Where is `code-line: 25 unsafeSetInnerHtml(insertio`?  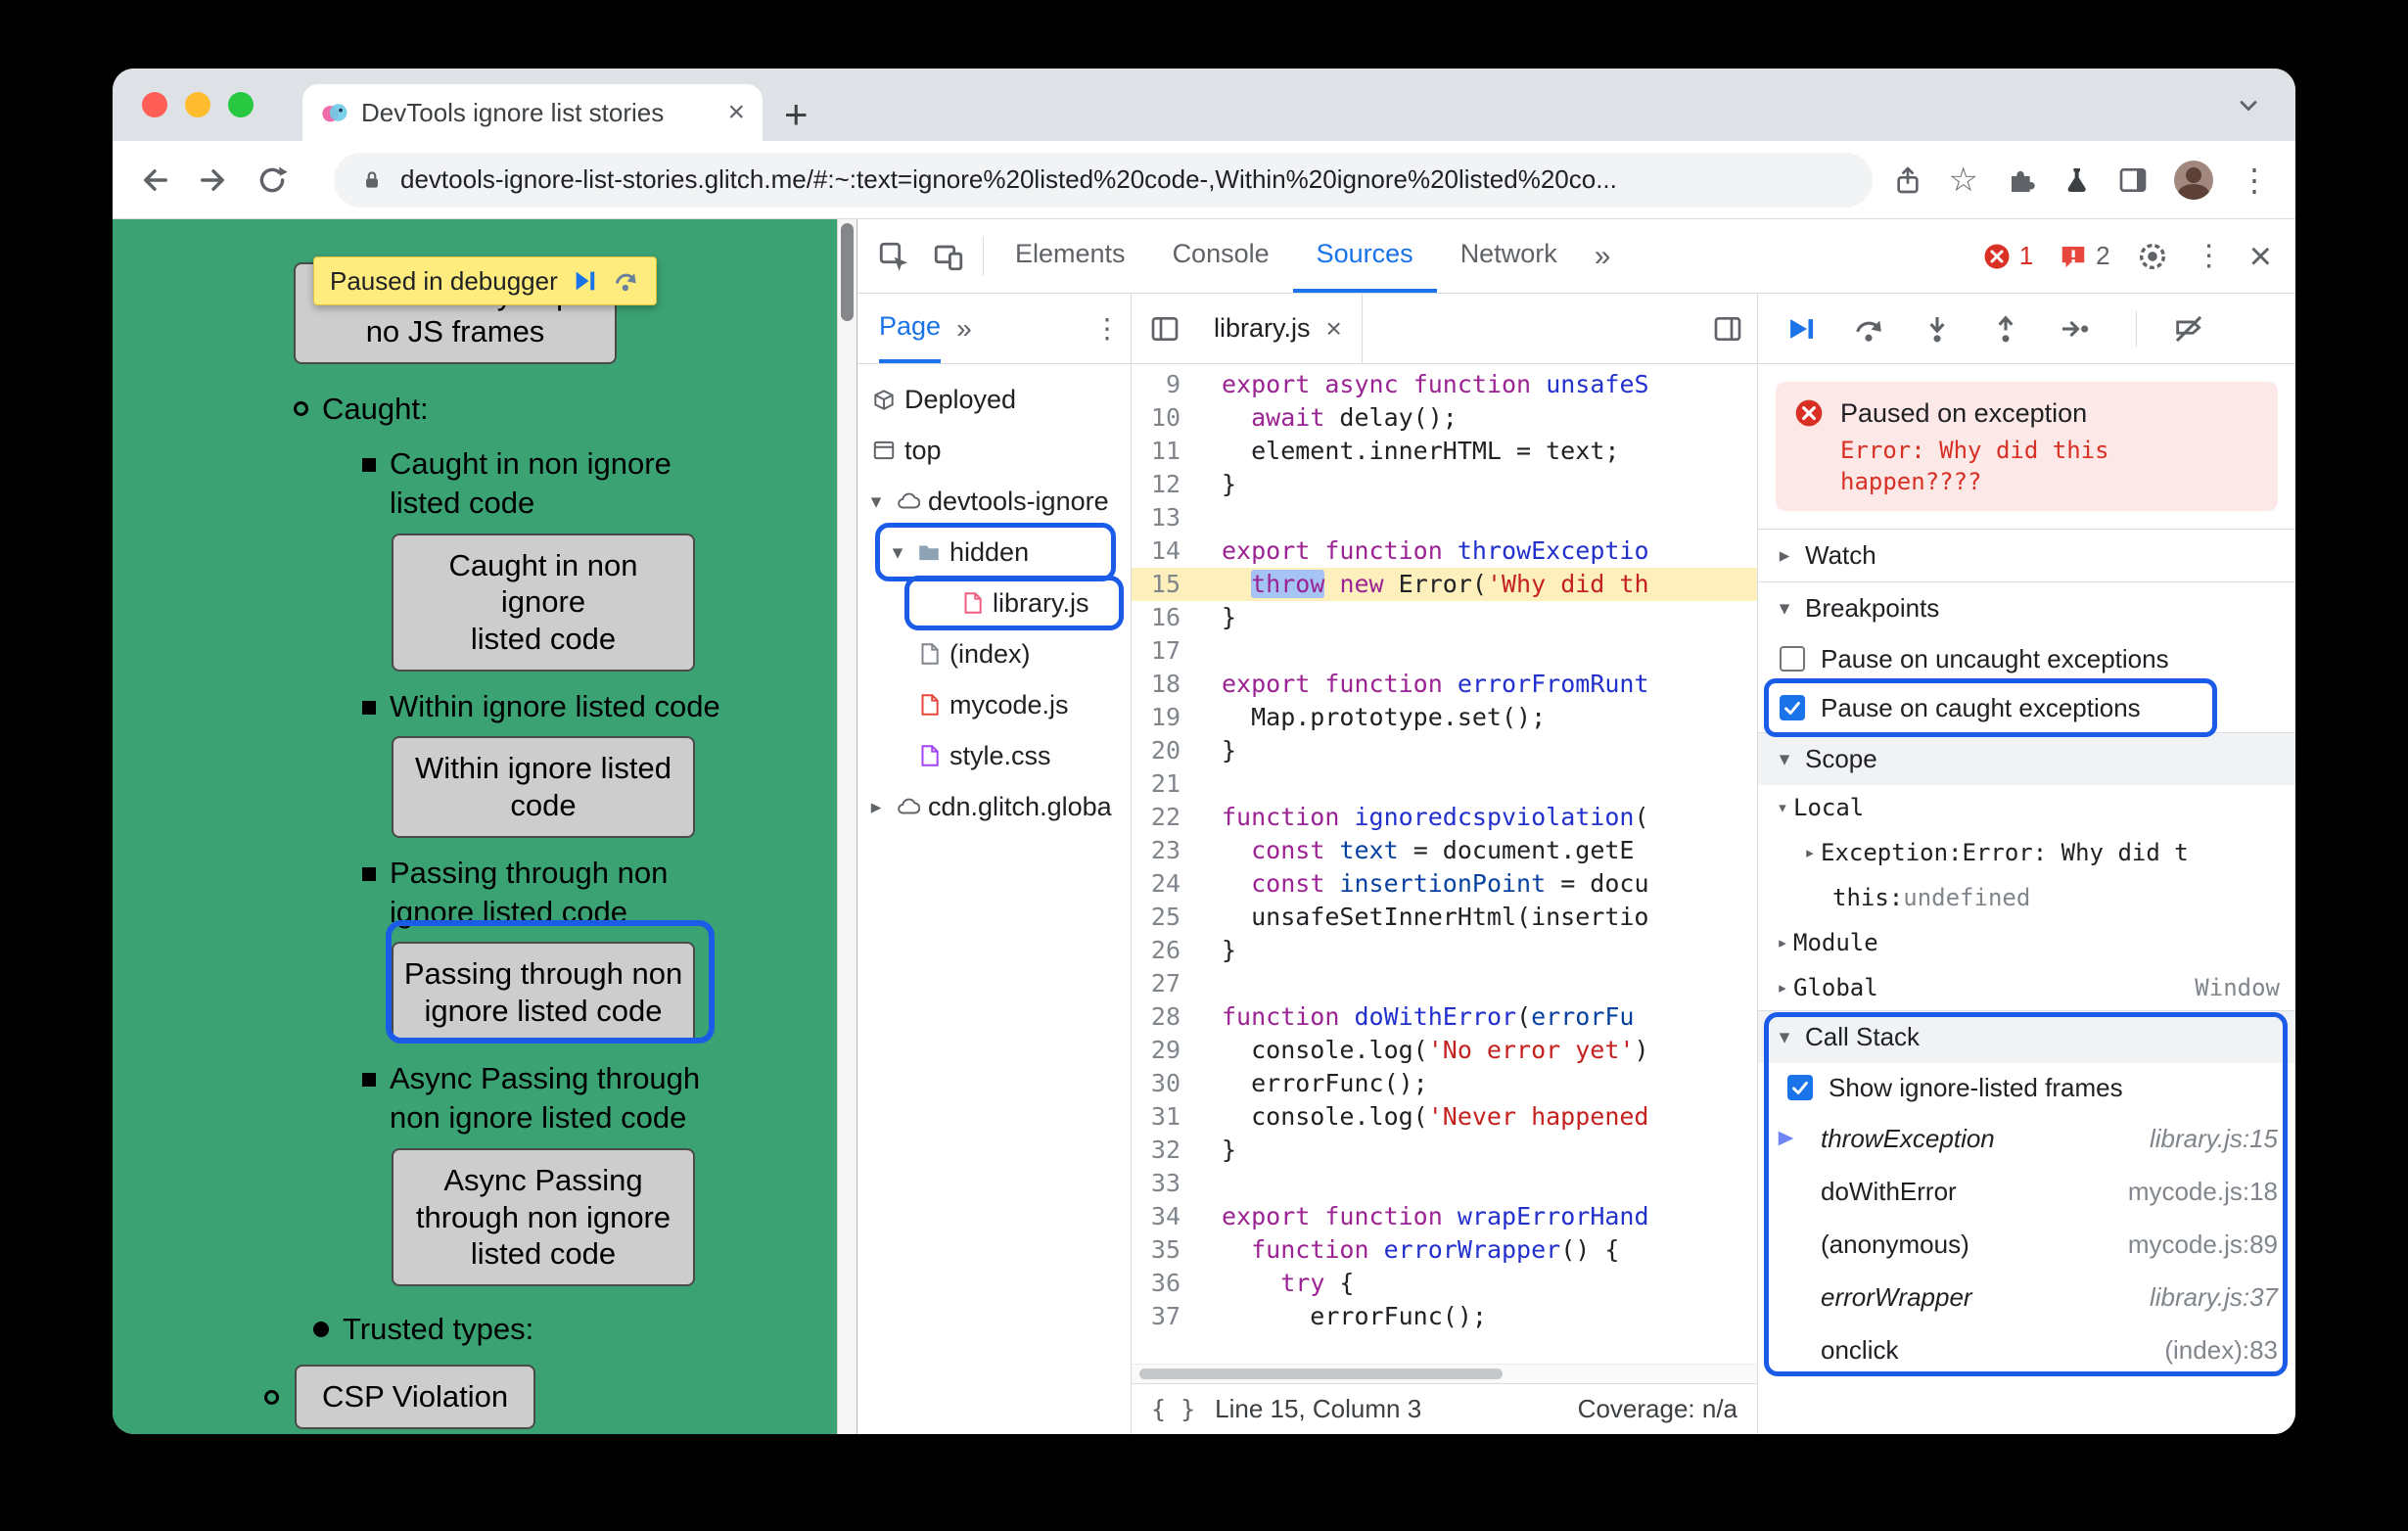
code-line: 25 unsafeSetInnerHtml(insertio is located at coordinates (1444, 918).